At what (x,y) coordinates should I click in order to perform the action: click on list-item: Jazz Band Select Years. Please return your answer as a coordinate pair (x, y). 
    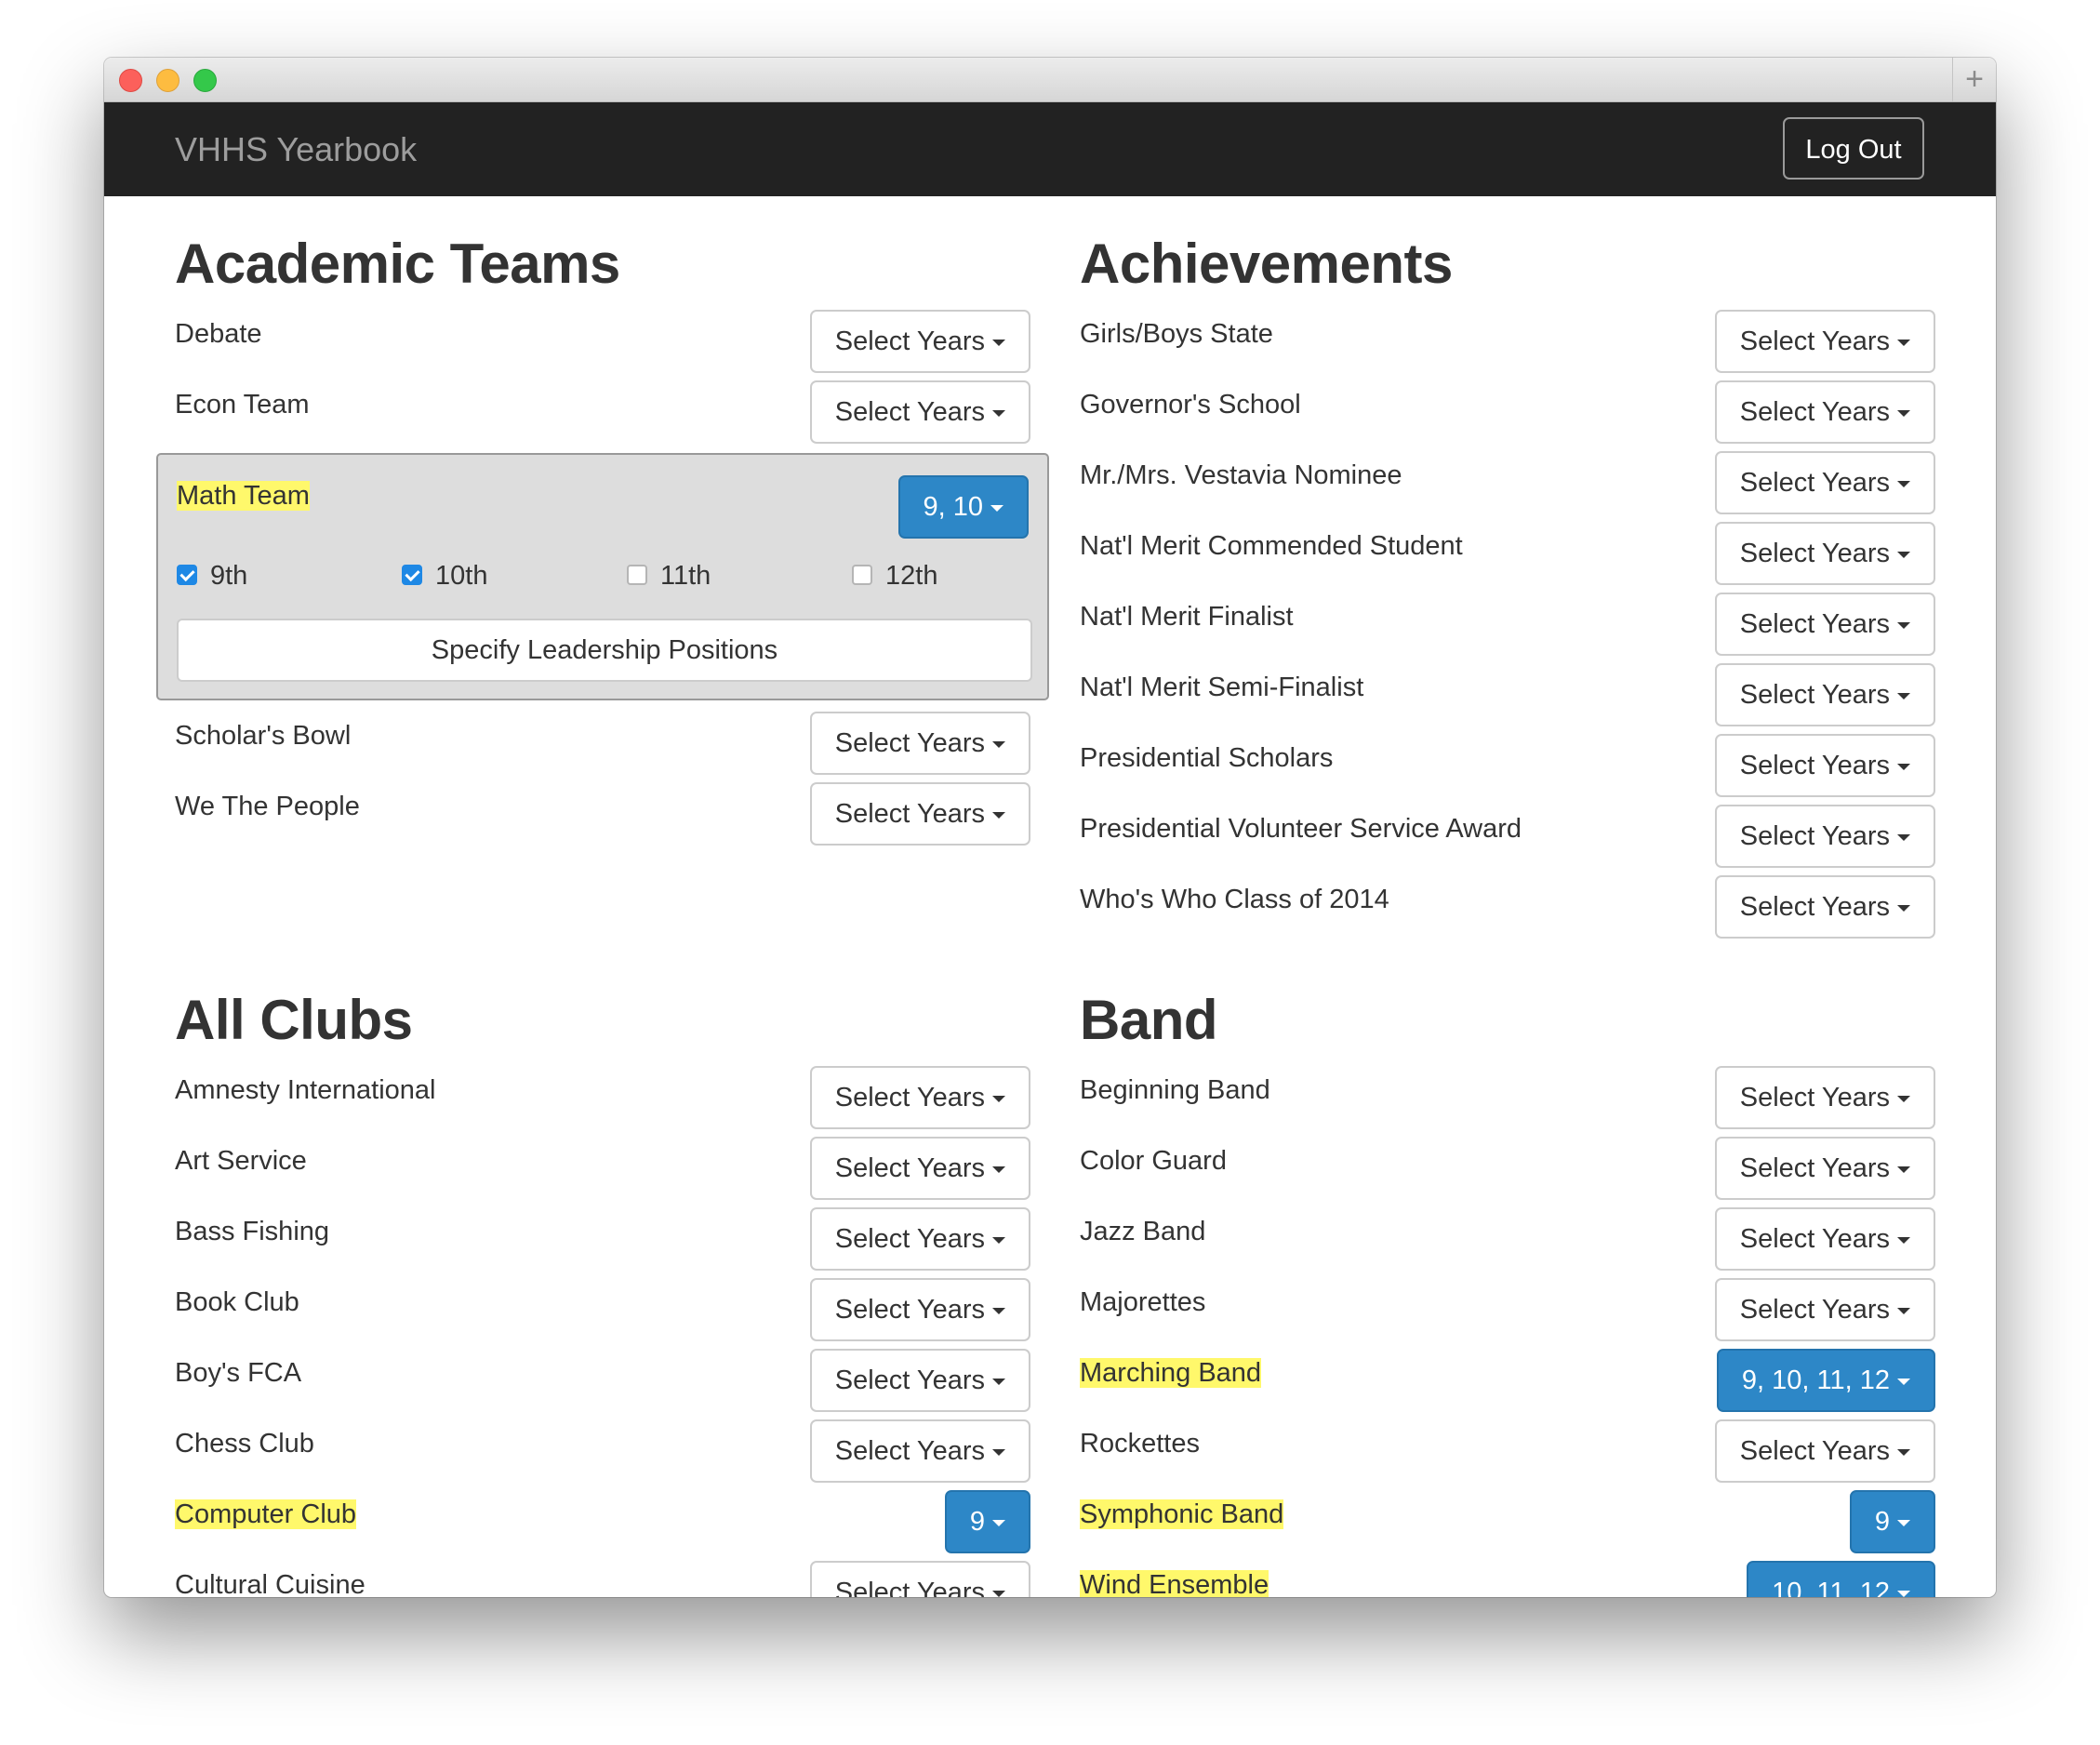
    Looking at the image, I should click on (1508, 1242).